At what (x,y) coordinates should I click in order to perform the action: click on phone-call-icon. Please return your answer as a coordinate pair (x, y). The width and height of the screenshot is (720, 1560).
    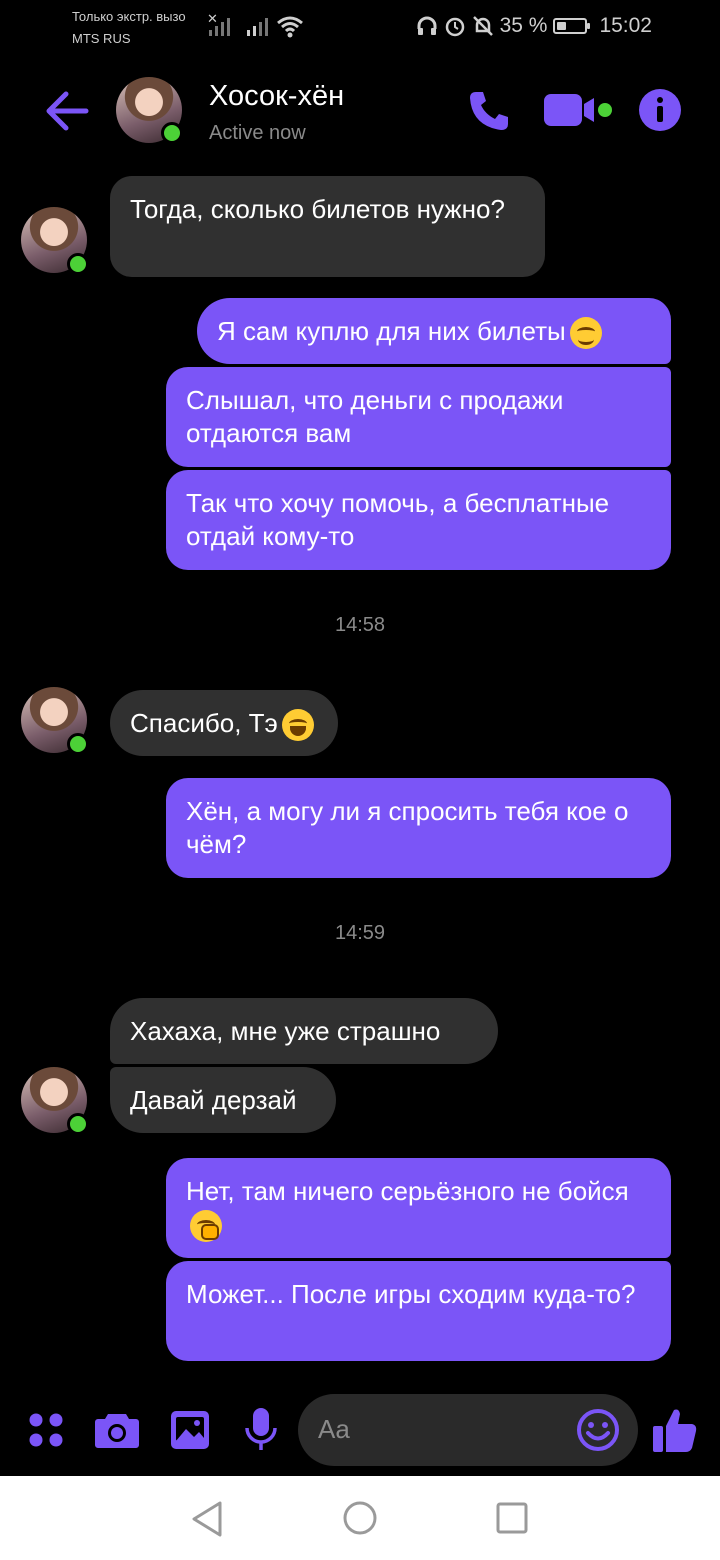
    Looking at the image, I should click on (489, 111).